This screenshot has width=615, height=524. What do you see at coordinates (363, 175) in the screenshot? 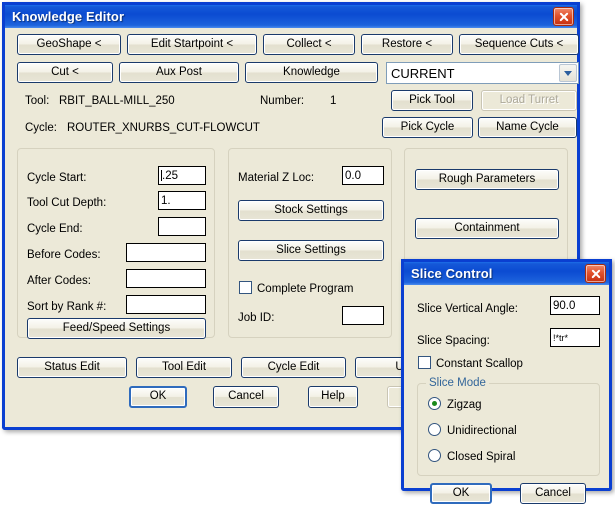
I see `material-z-loc-input: 0.0` at bounding box center [363, 175].